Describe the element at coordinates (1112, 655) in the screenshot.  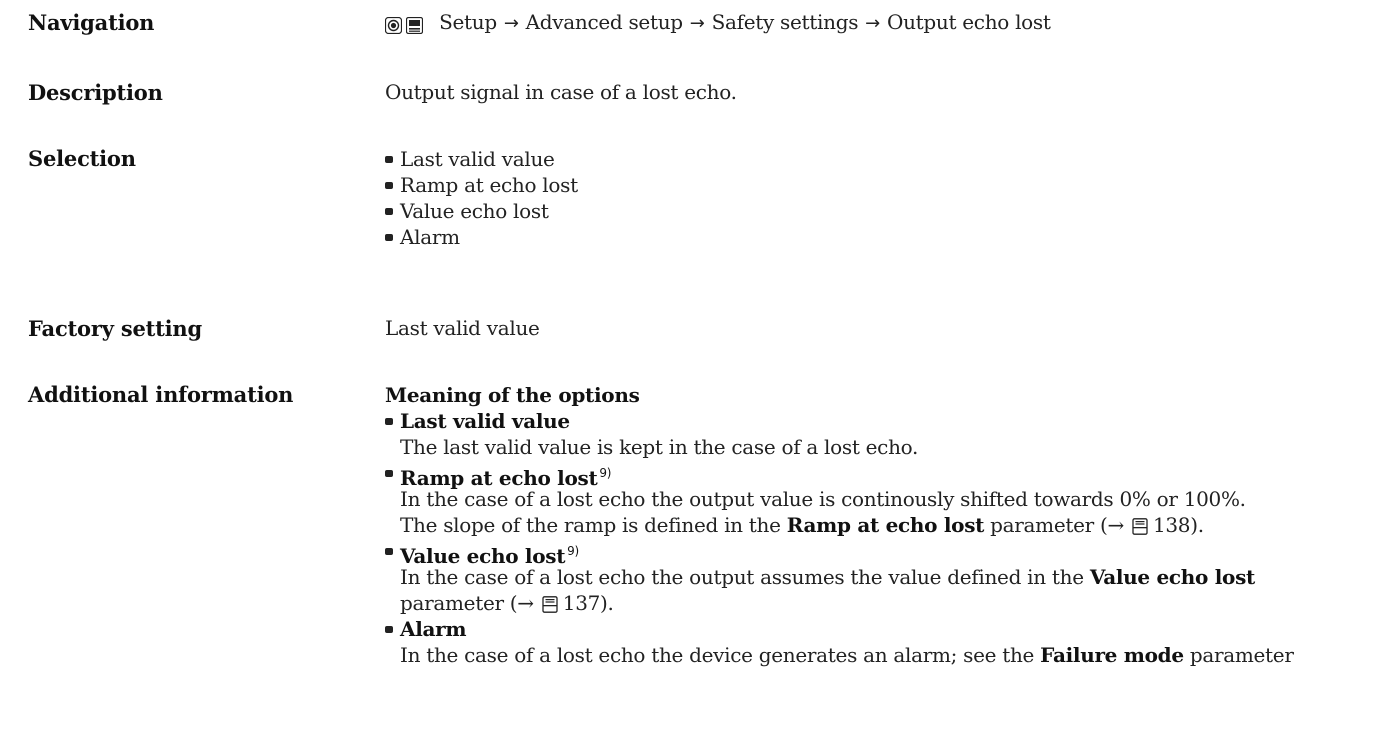
I see `parameter-link: Failure mode` at that location.